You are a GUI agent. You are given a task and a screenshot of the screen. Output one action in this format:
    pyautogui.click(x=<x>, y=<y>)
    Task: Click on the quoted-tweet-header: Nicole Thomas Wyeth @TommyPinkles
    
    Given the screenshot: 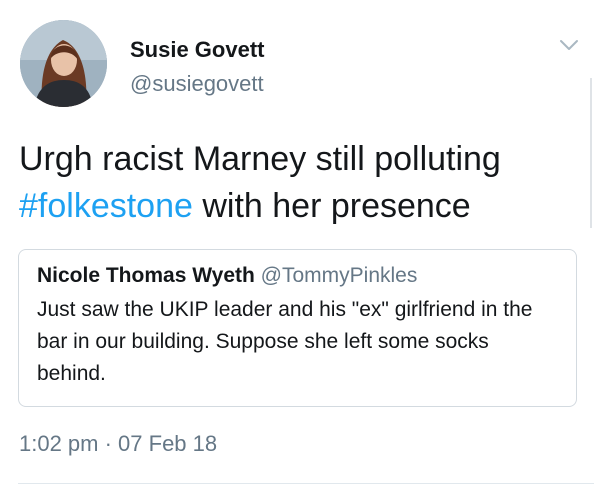 What is the action you would take?
    pyautogui.click(x=227, y=276)
    